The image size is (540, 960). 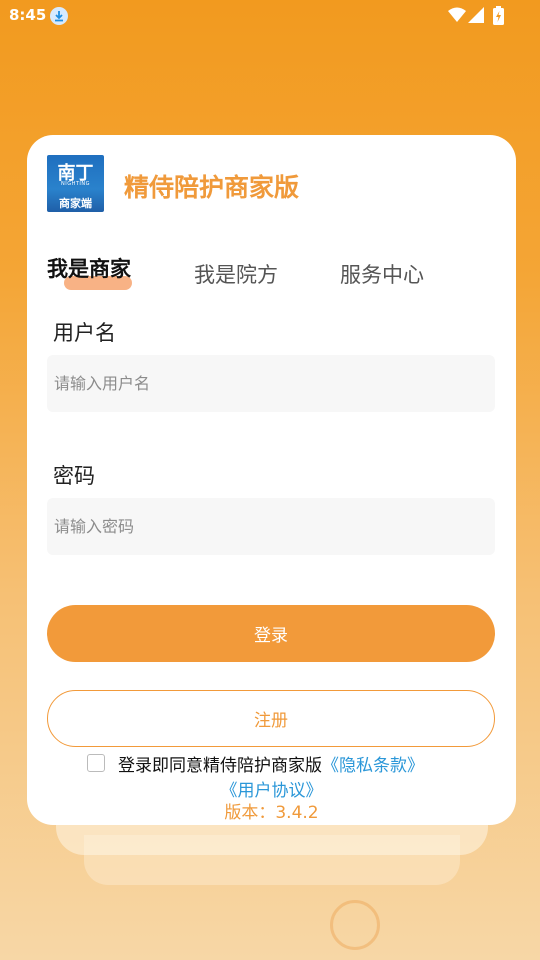 I want to click on tab-service-center: 服务中心, so click(x=382, y=274).